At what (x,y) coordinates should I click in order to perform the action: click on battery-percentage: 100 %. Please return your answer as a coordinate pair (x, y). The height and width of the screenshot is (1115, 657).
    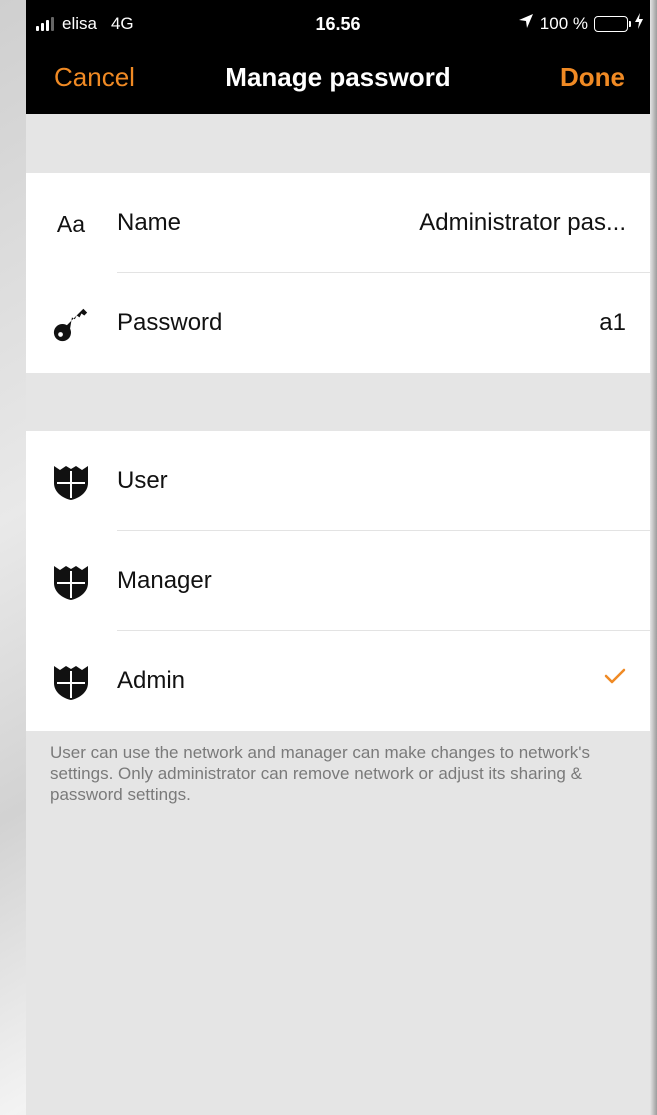
    Looking at the image, I should click on (563, 23).